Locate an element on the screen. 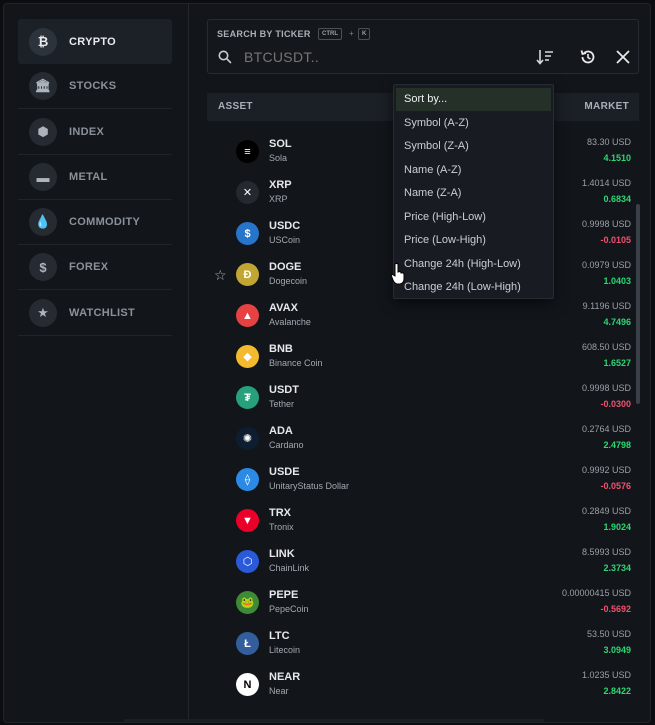 Image resolution: width=655 pixels, height=725 pixels. close-icon is located at coordinates (623, 57).